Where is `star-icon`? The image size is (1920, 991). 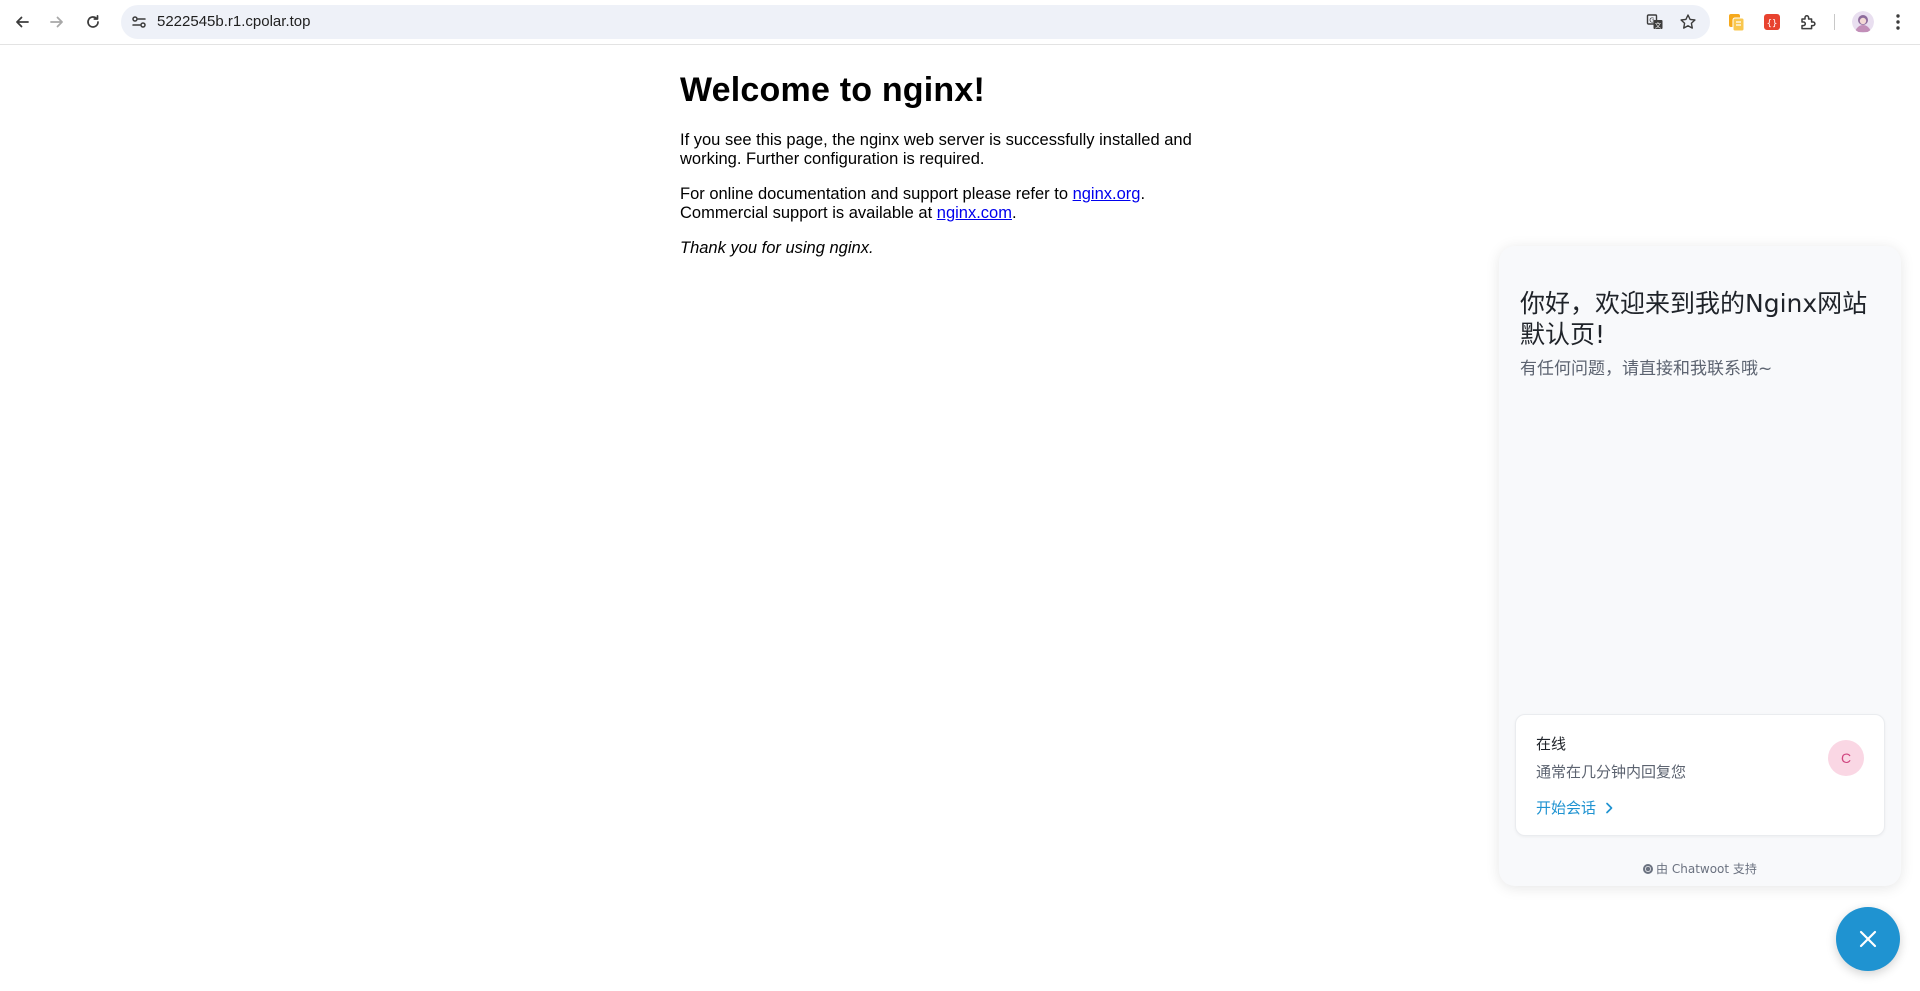 star-icon is located at coordinates (1688, 22).